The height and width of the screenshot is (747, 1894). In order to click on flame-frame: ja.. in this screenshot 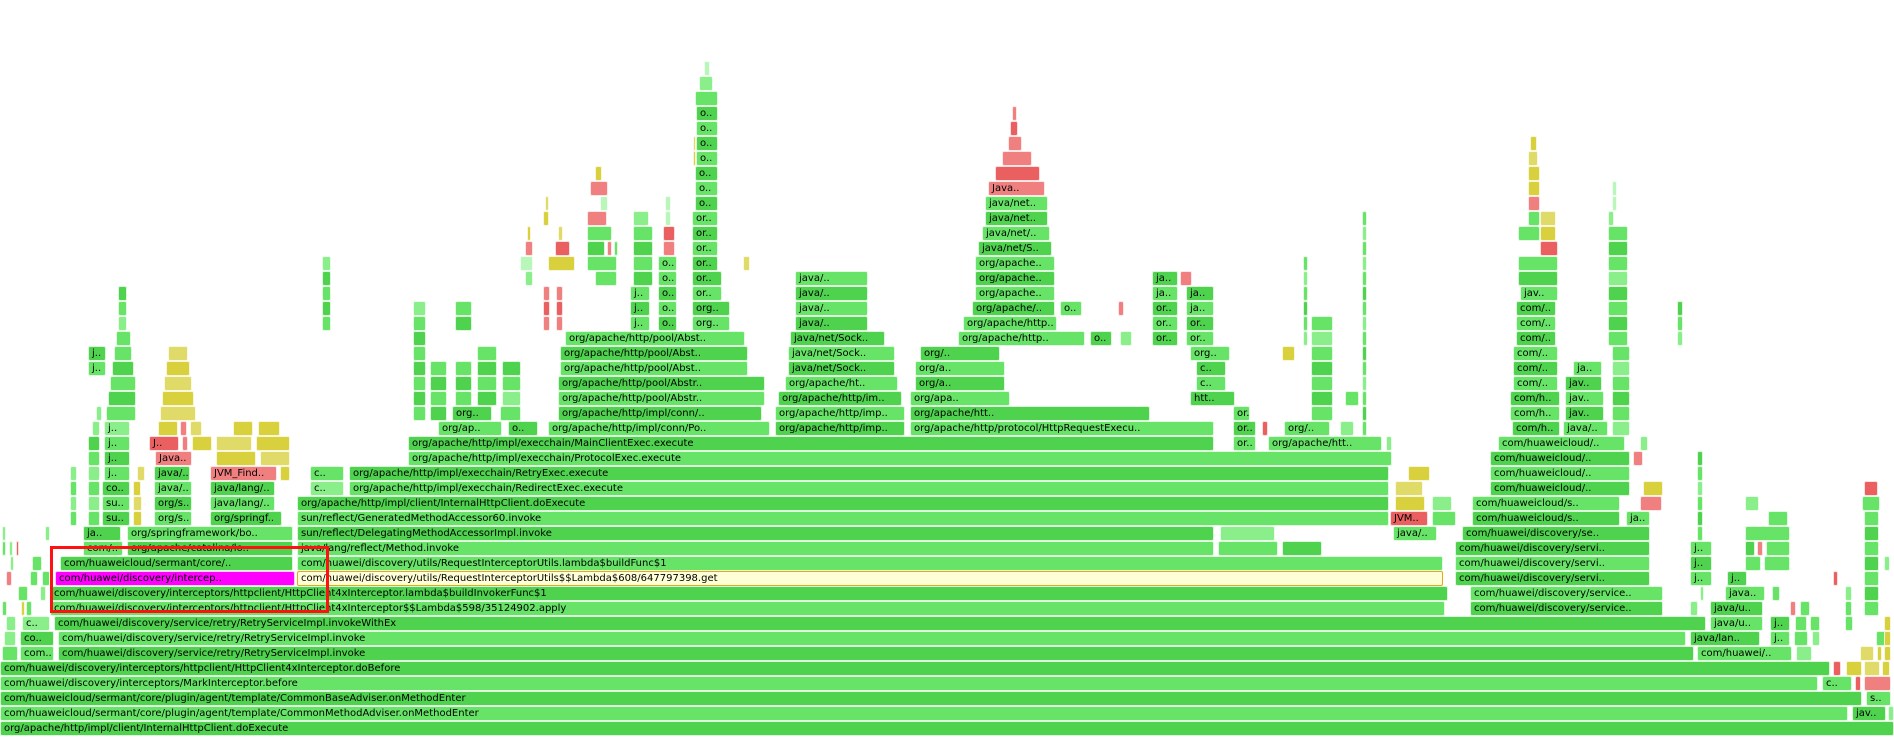, I will do `click(1200, 308)`.